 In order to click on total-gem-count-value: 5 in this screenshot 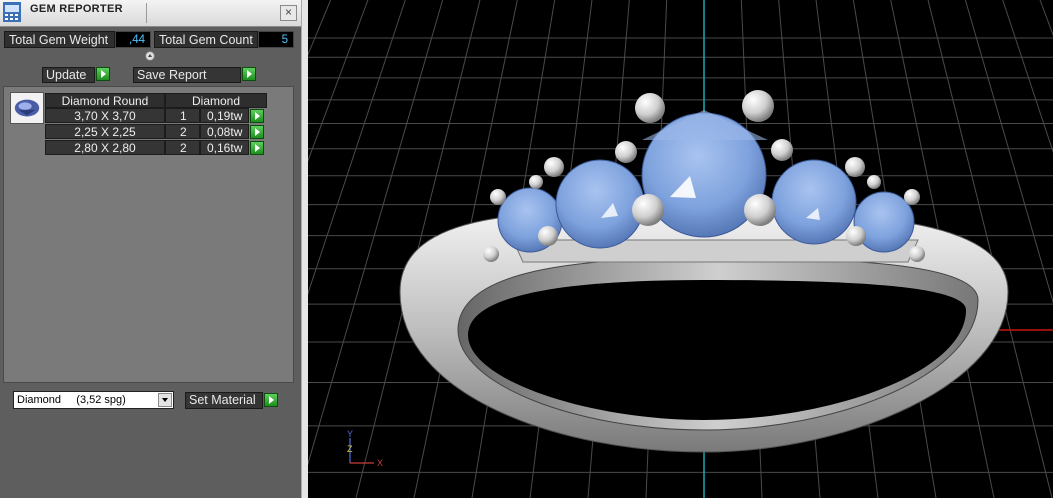, I will do `click(276, 39)`.